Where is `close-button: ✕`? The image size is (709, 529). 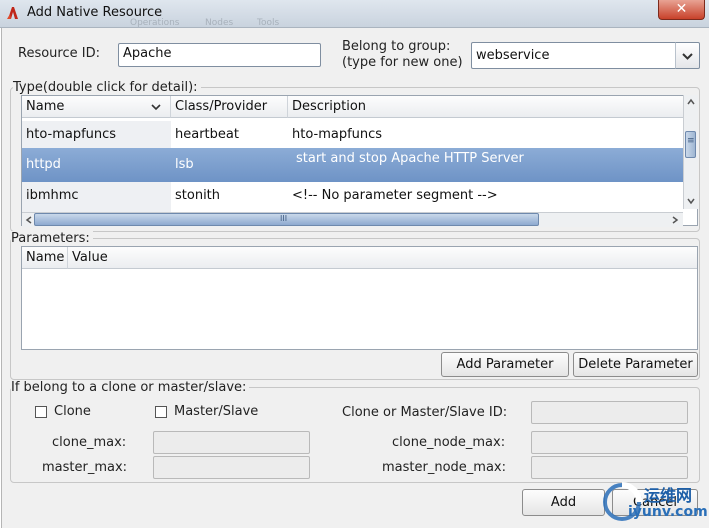
close-button: ✕ is located at coordinates (681, 10).